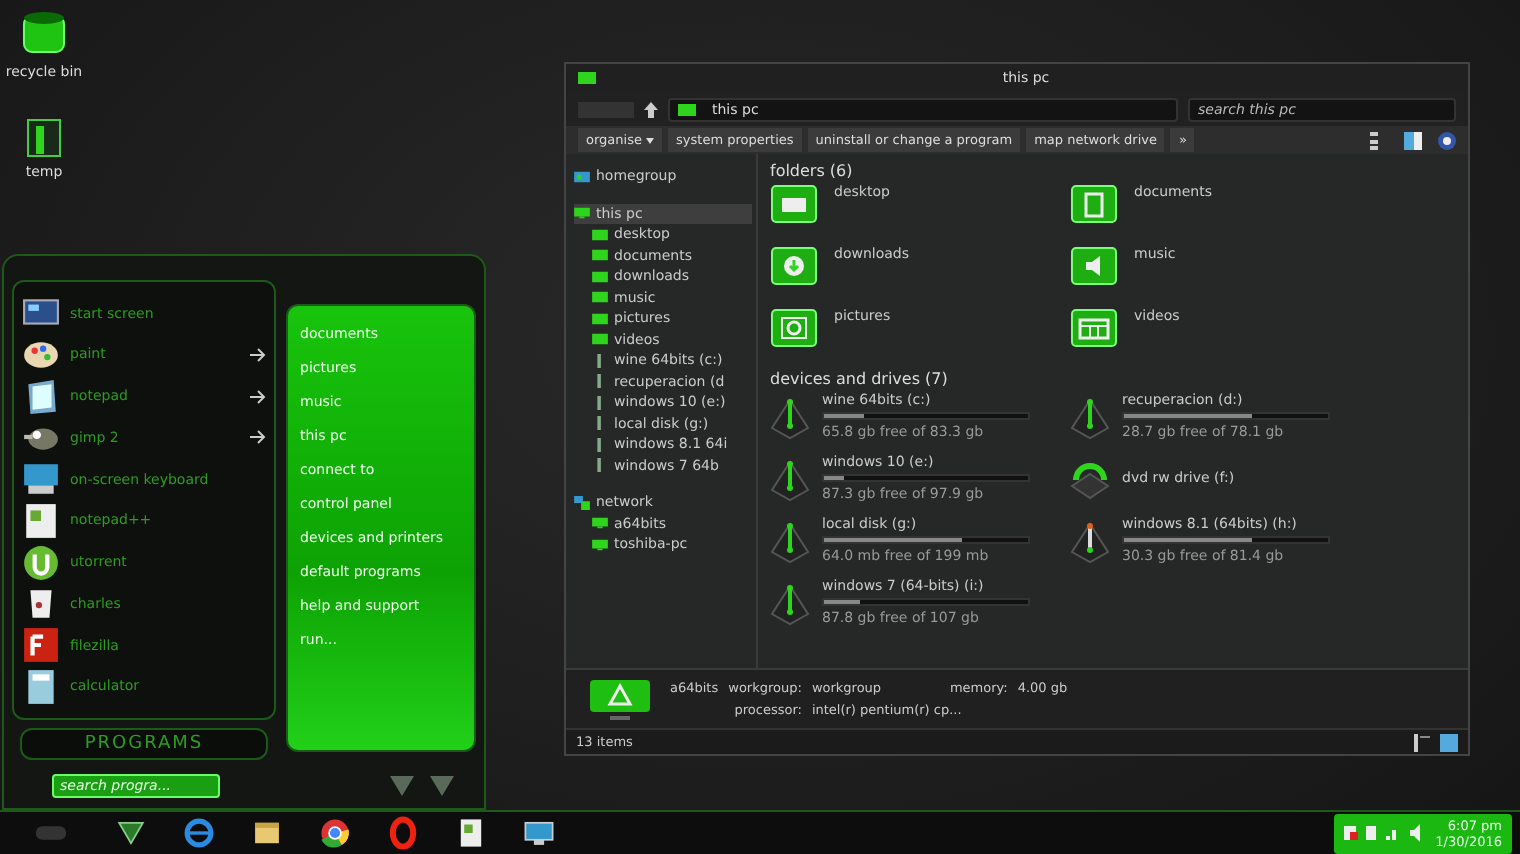 This screenshot has width=1520, height=854. What do you see at coordinates (41, 479) in the screenshot?
I see `keyboard-icon` at bounding box center [41, 479].